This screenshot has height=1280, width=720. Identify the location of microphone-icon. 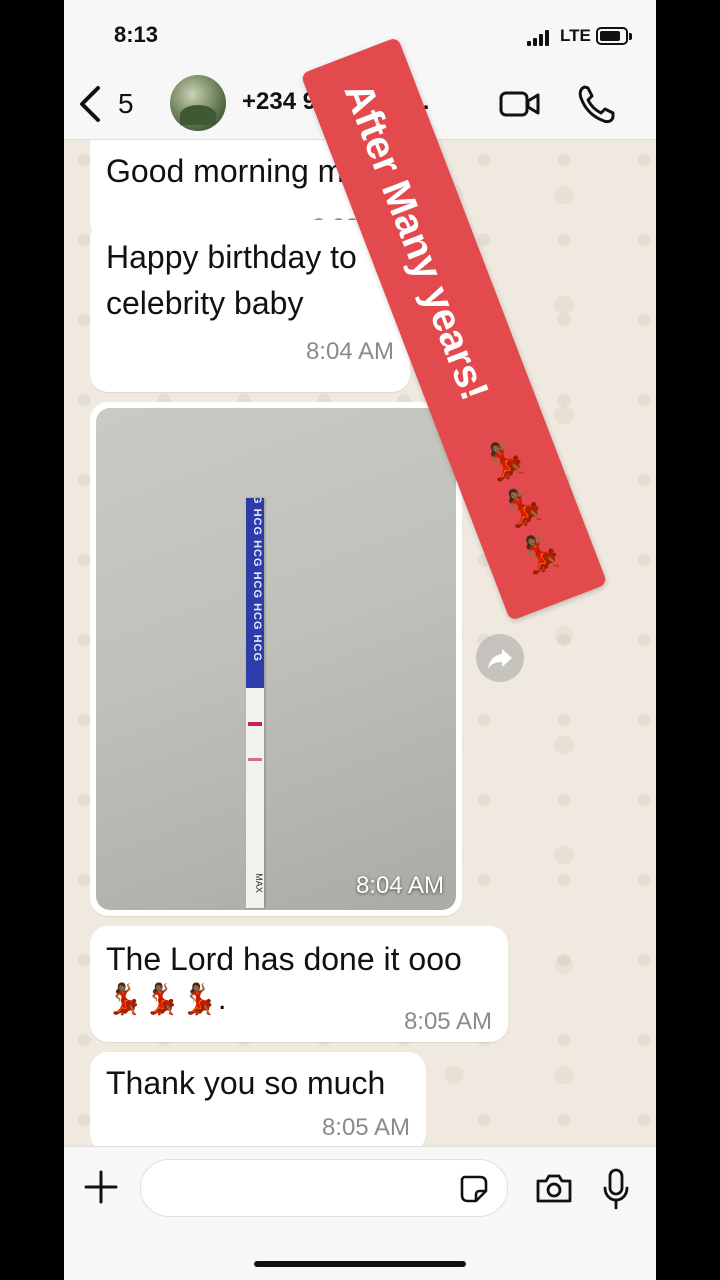
(616, 1189).